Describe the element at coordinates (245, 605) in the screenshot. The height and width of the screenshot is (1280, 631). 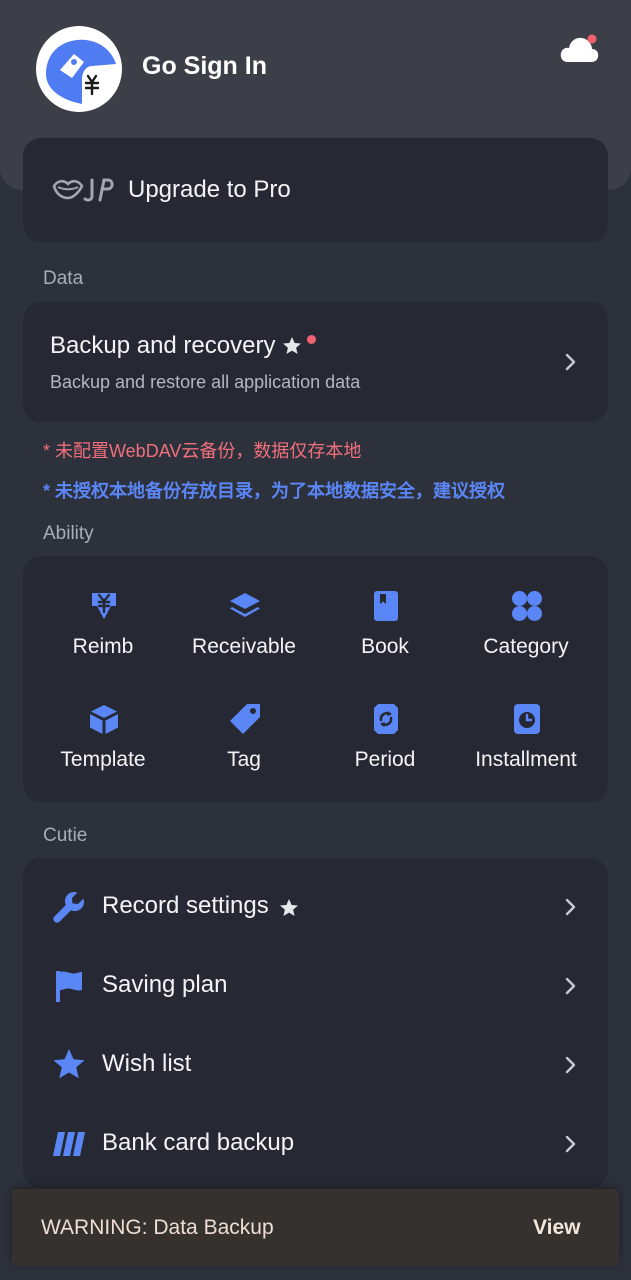
I see `layers-icon` at that location.